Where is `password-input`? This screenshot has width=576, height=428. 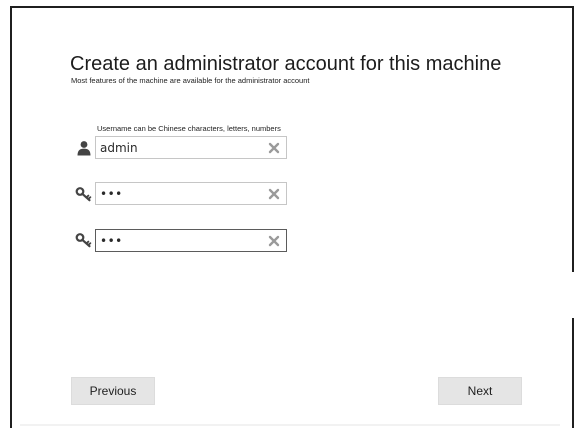 password-input is located at coordinates (184, 193).